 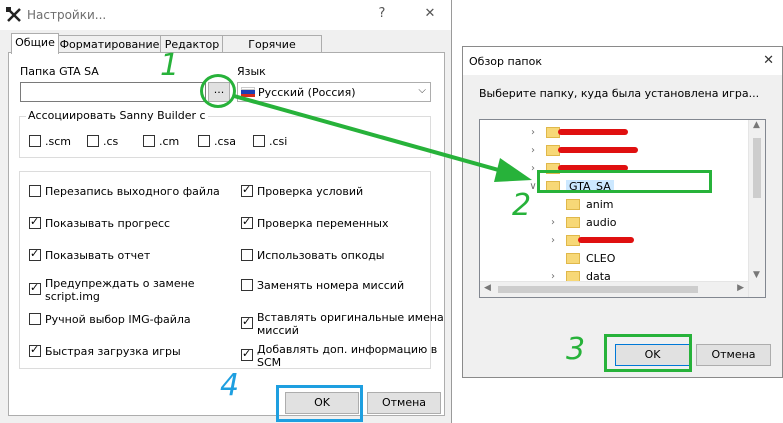 I want to click on annotation-arrow, so click(x=382, y=138).